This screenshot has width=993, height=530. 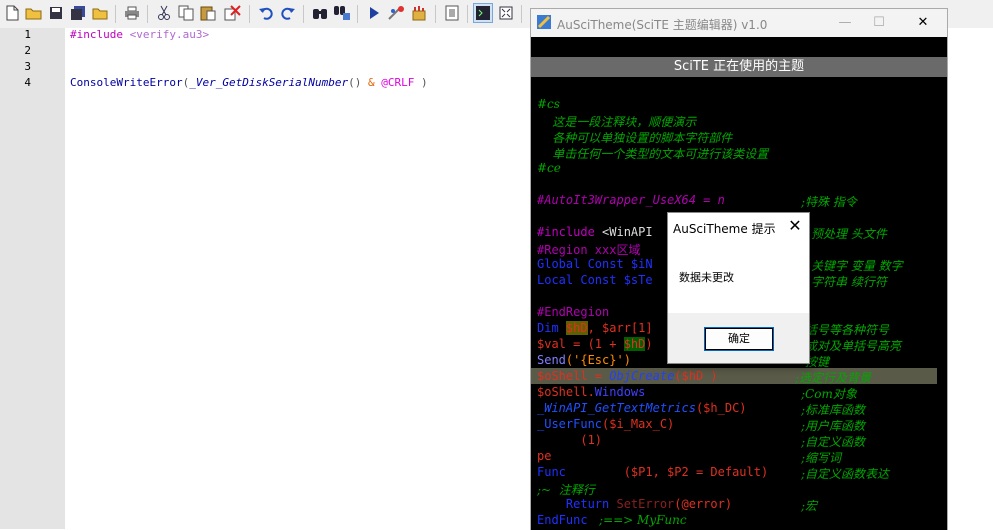 I want to click on theme-header: SciTE 正在使用的主题, so click(x=739, y=67).